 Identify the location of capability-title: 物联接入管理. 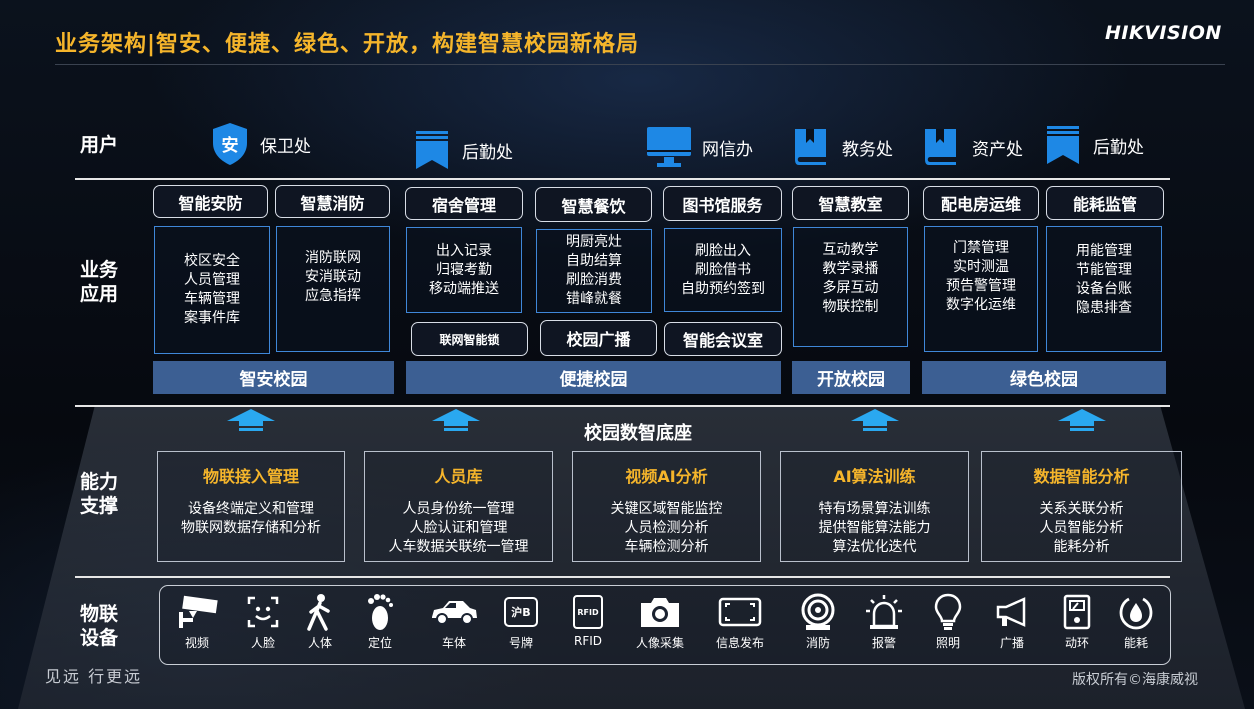
(250, 476).